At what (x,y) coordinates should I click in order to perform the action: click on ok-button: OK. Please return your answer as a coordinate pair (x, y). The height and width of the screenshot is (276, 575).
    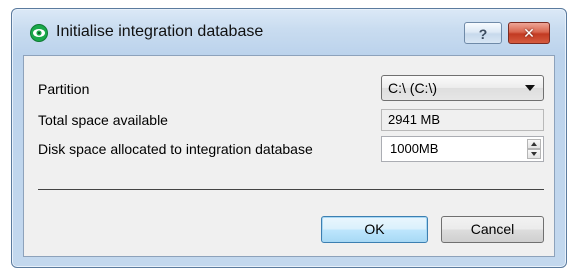
    Looking at the image, I should click on (374, 229).